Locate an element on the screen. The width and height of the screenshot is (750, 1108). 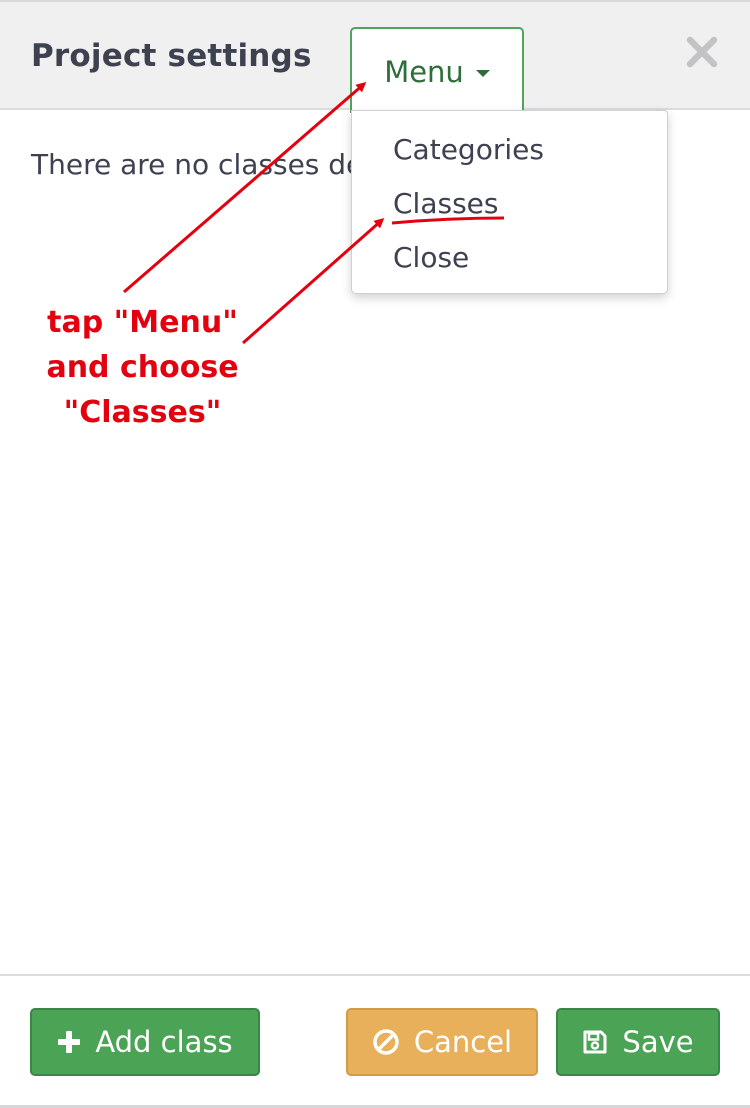
annotation-line: and choose is located at coordinates (142, 367).